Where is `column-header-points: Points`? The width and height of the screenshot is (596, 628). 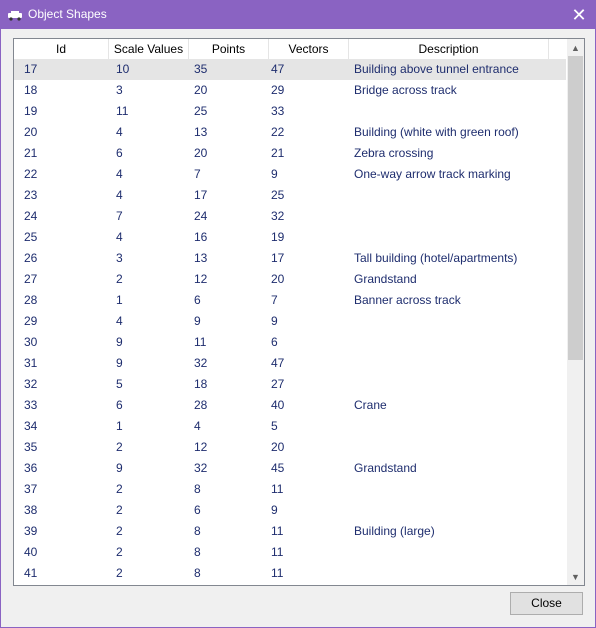 column-header-points: Points is located at coordinates (229, 49).